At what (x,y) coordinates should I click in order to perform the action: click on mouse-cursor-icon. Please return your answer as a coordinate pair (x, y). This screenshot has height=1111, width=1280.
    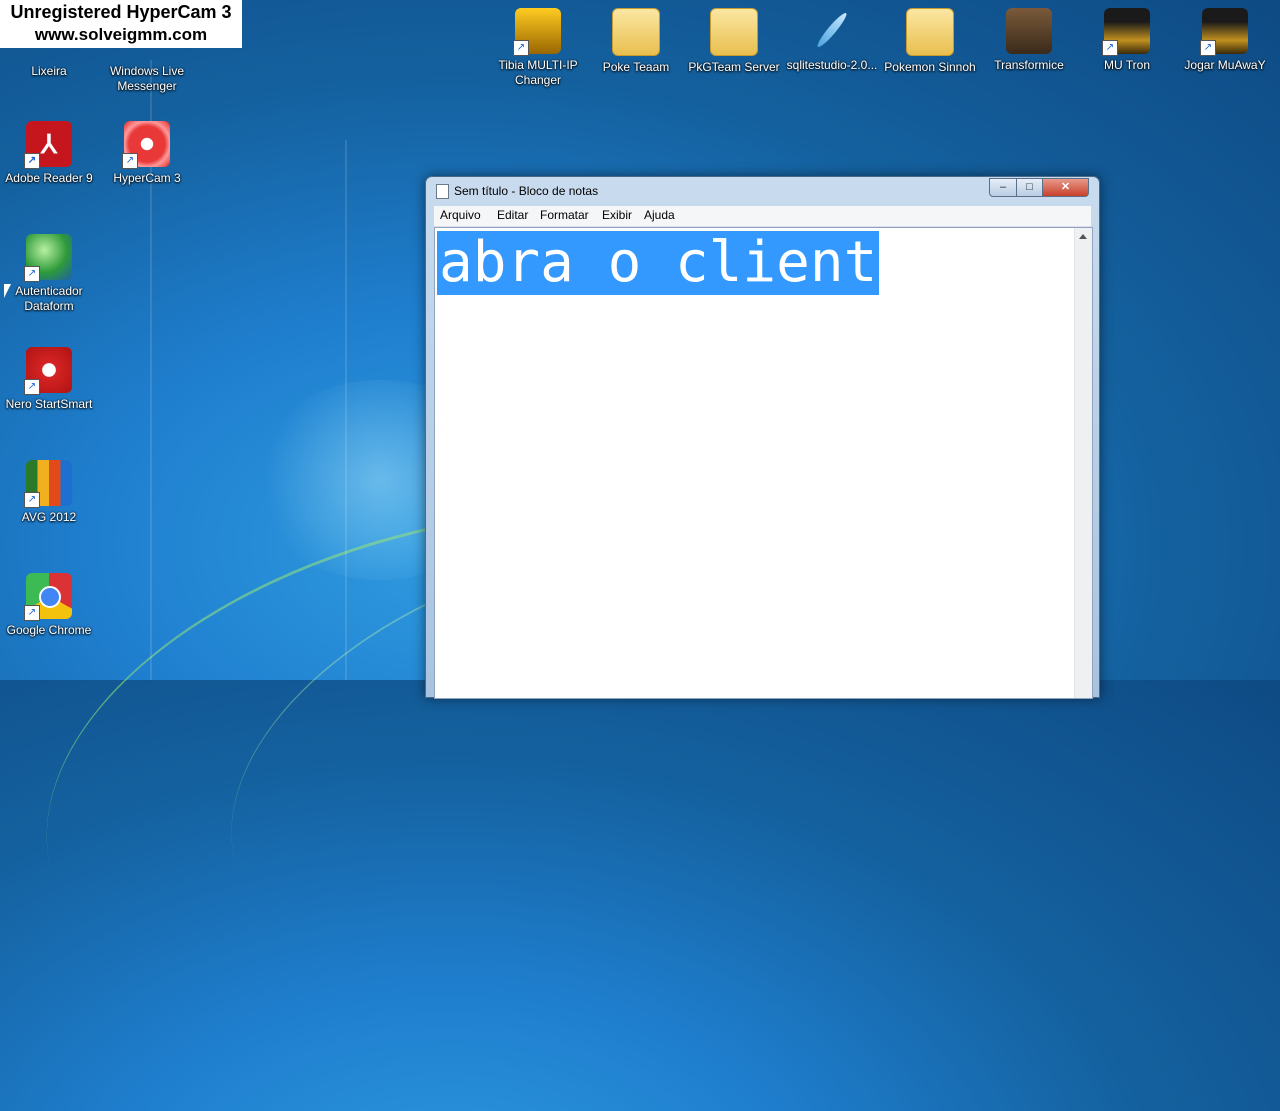
    Looking at the image, I should click on (7, 291).